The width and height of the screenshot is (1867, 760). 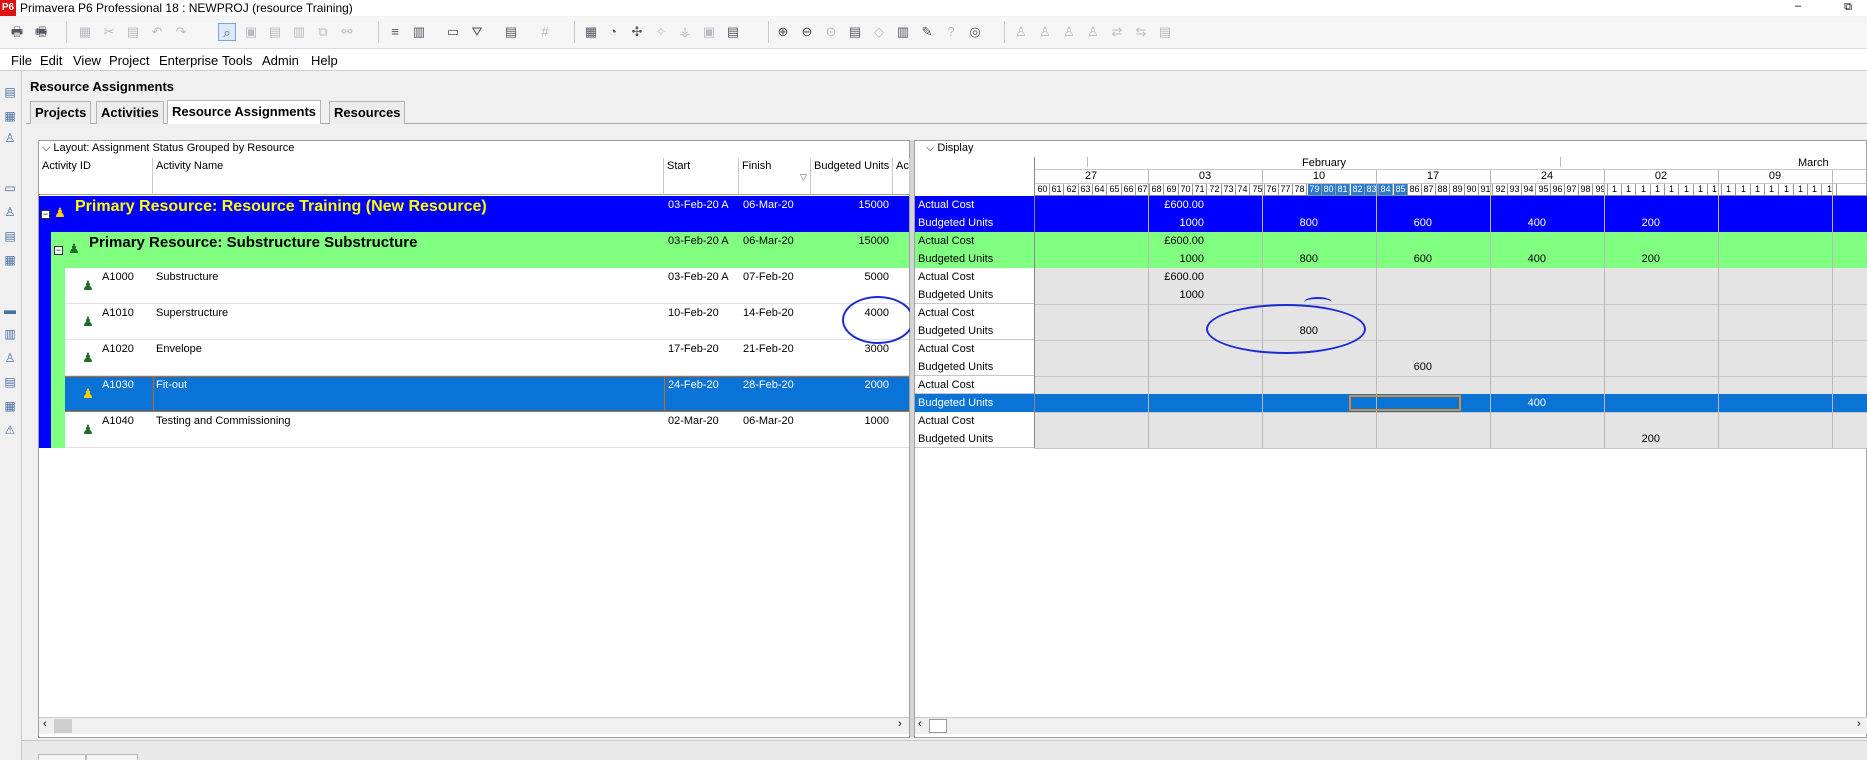 I want to click on menu-help: Help, so click(x=324, y=60).